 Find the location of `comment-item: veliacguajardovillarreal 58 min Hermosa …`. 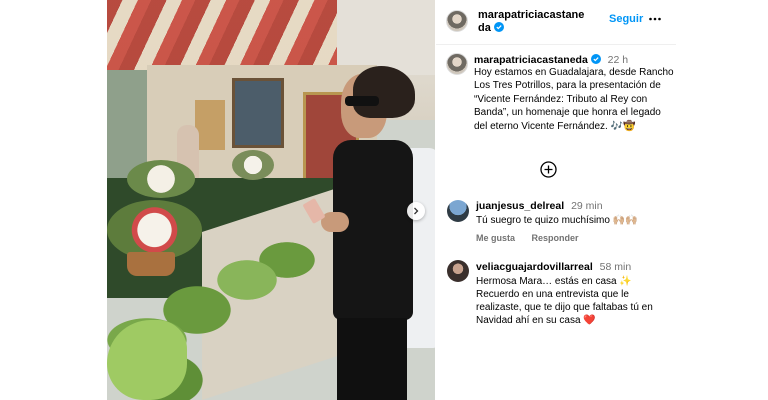

comment-item: veliacguajardovillarreal 58 min Hermosa … is located at coordinates (575, 294).